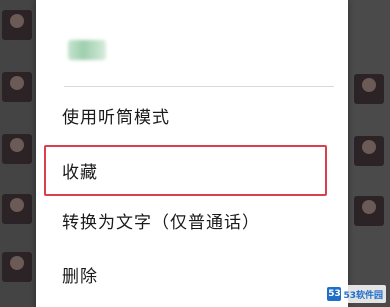 The image size is (390, 307). Describe the element at coordinates (116, 117) in the screenshot. I see `menu-item-label: 使用听筒模式` at that location.